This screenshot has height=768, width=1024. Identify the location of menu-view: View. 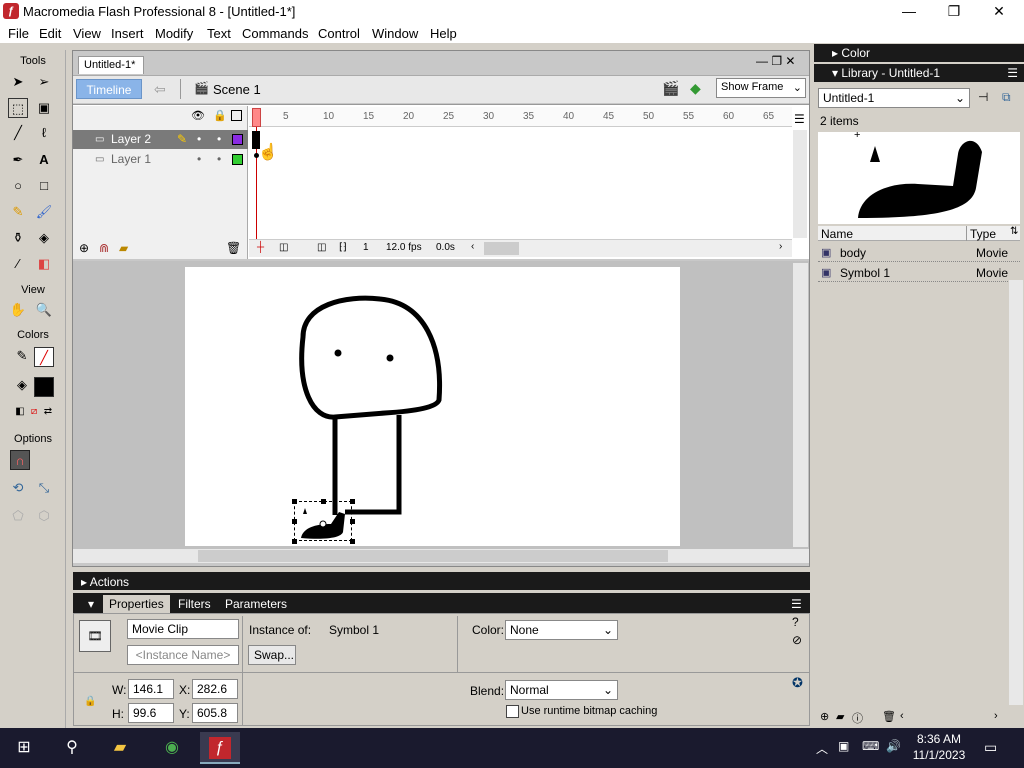
(87, 33).